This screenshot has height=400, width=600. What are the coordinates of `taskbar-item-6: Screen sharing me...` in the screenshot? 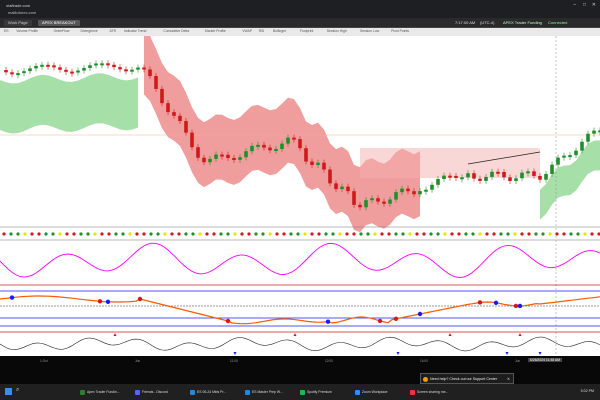 It's located at (429, 392).